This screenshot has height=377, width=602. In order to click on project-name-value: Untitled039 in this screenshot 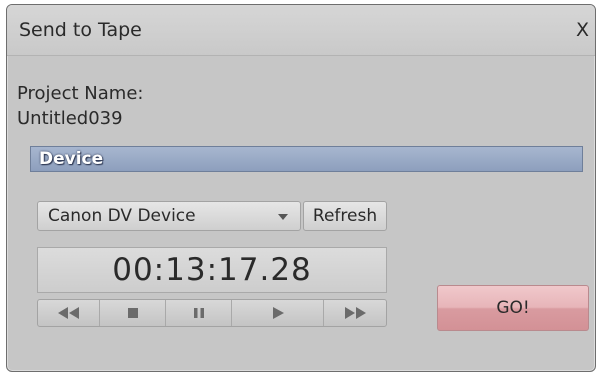, I will do `click(70, 118)`.